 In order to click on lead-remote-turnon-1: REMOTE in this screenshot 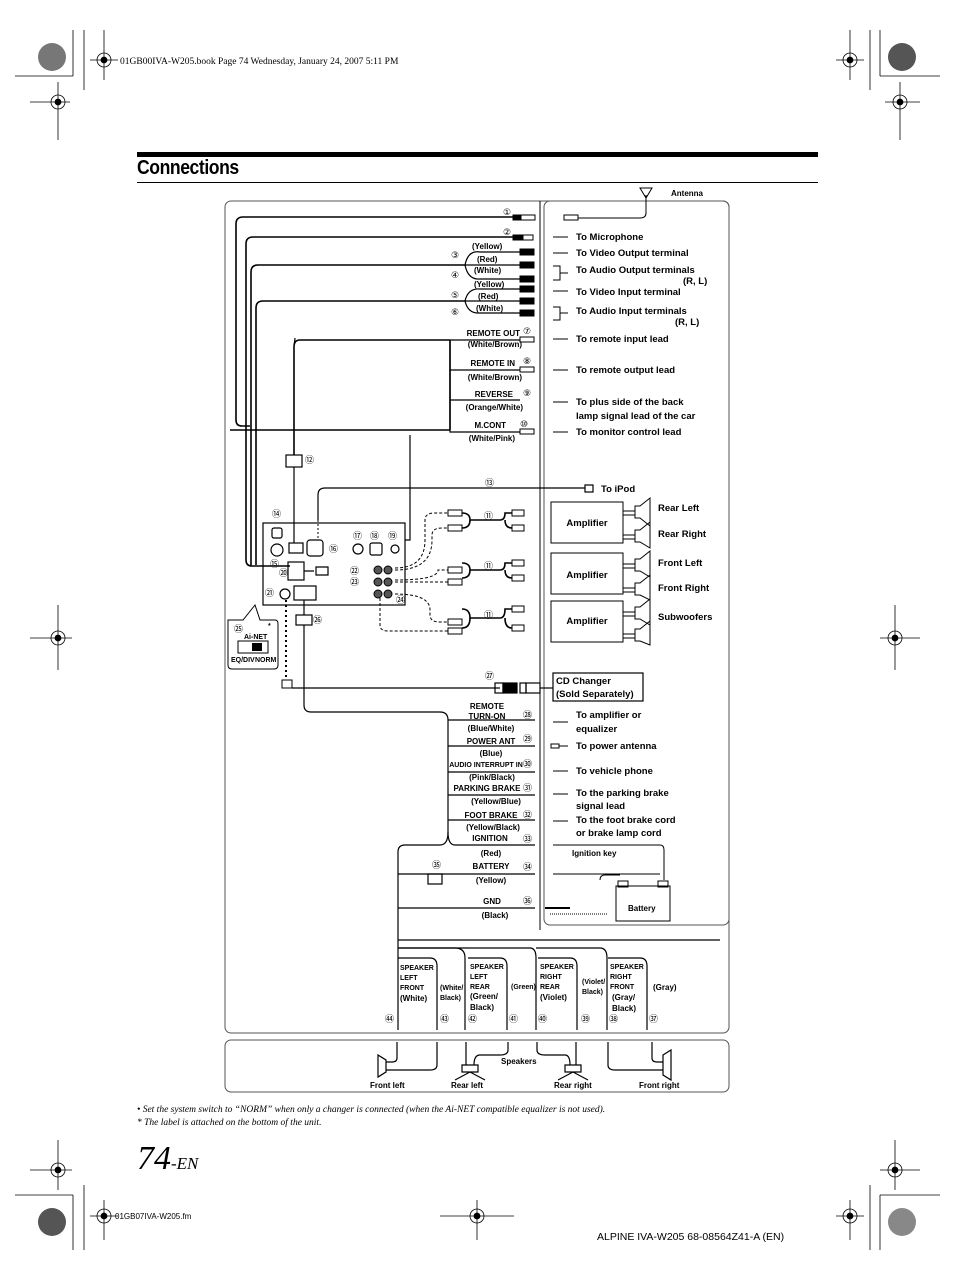, I will do `click(487, 706)`.